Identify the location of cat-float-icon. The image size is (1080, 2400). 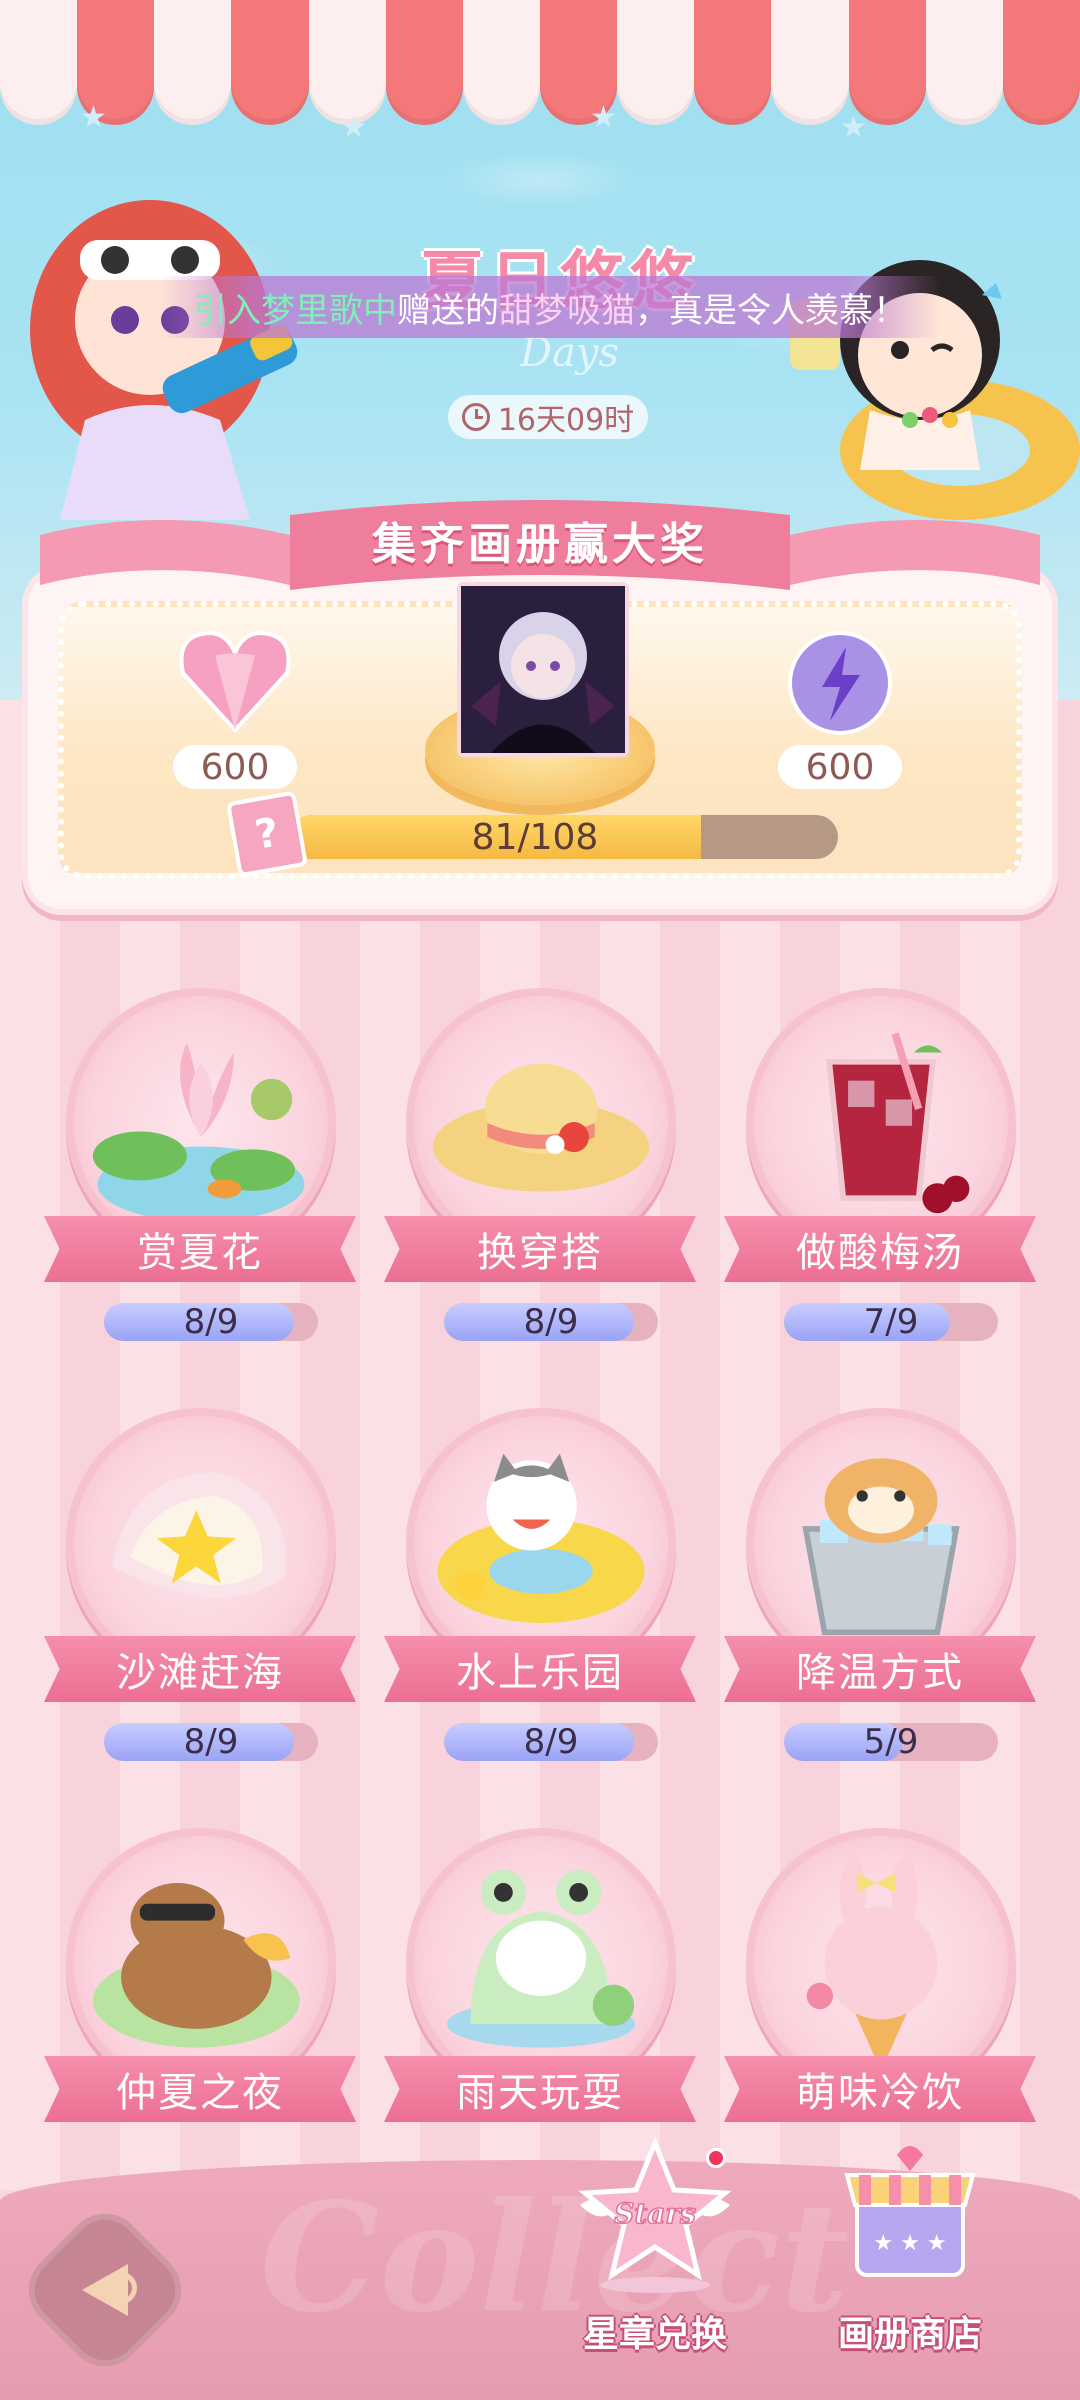
(541, 1538).